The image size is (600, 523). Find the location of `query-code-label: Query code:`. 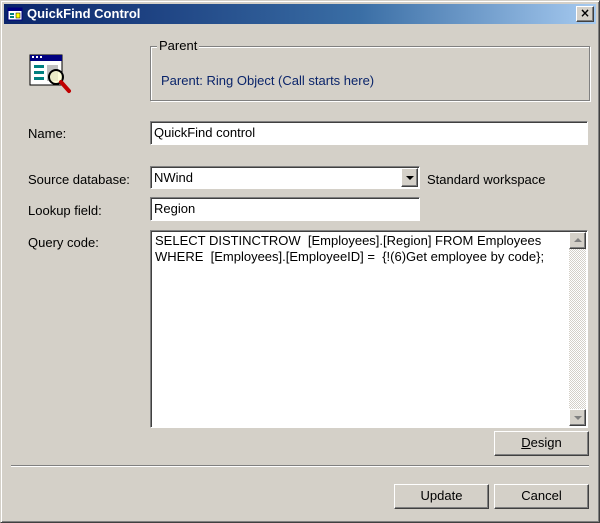

query-code-label: Query code: is located at coordinates (63, 242).